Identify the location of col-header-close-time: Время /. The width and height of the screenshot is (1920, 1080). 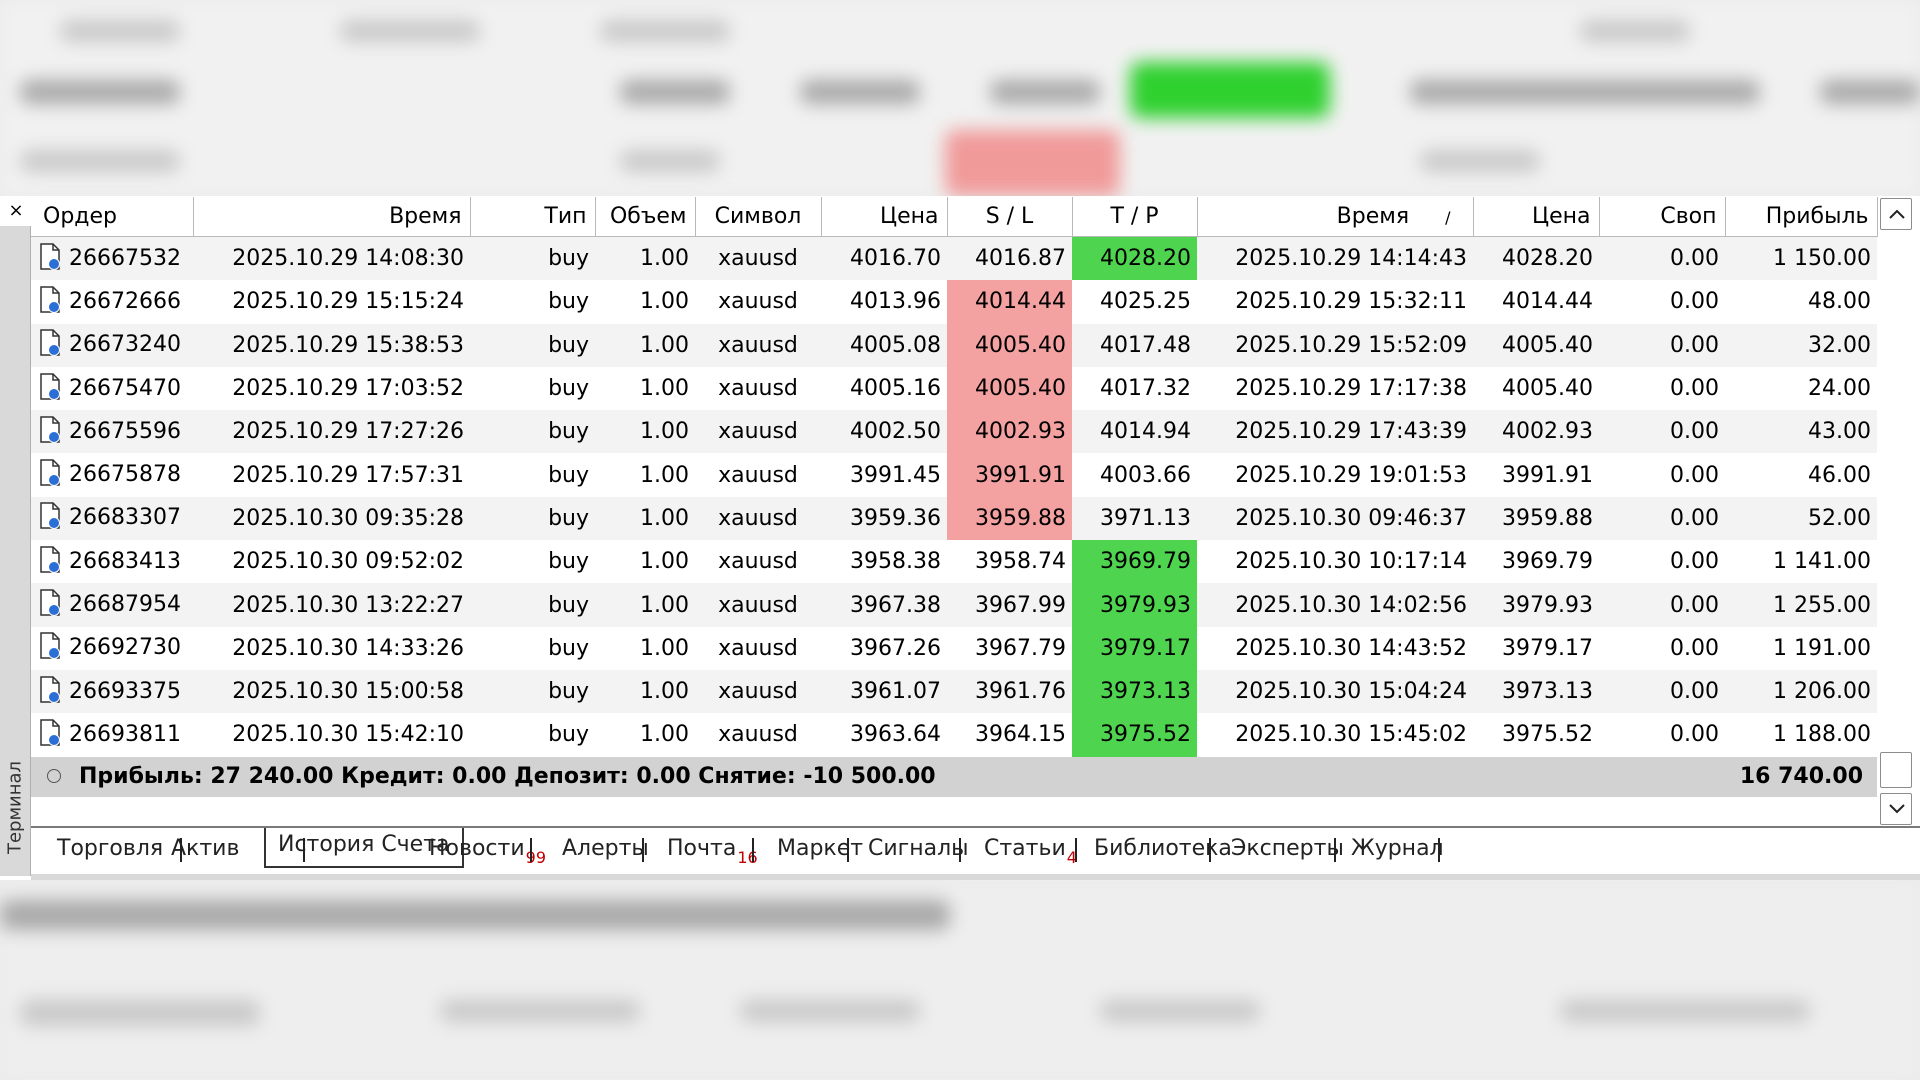
(1335, 217).